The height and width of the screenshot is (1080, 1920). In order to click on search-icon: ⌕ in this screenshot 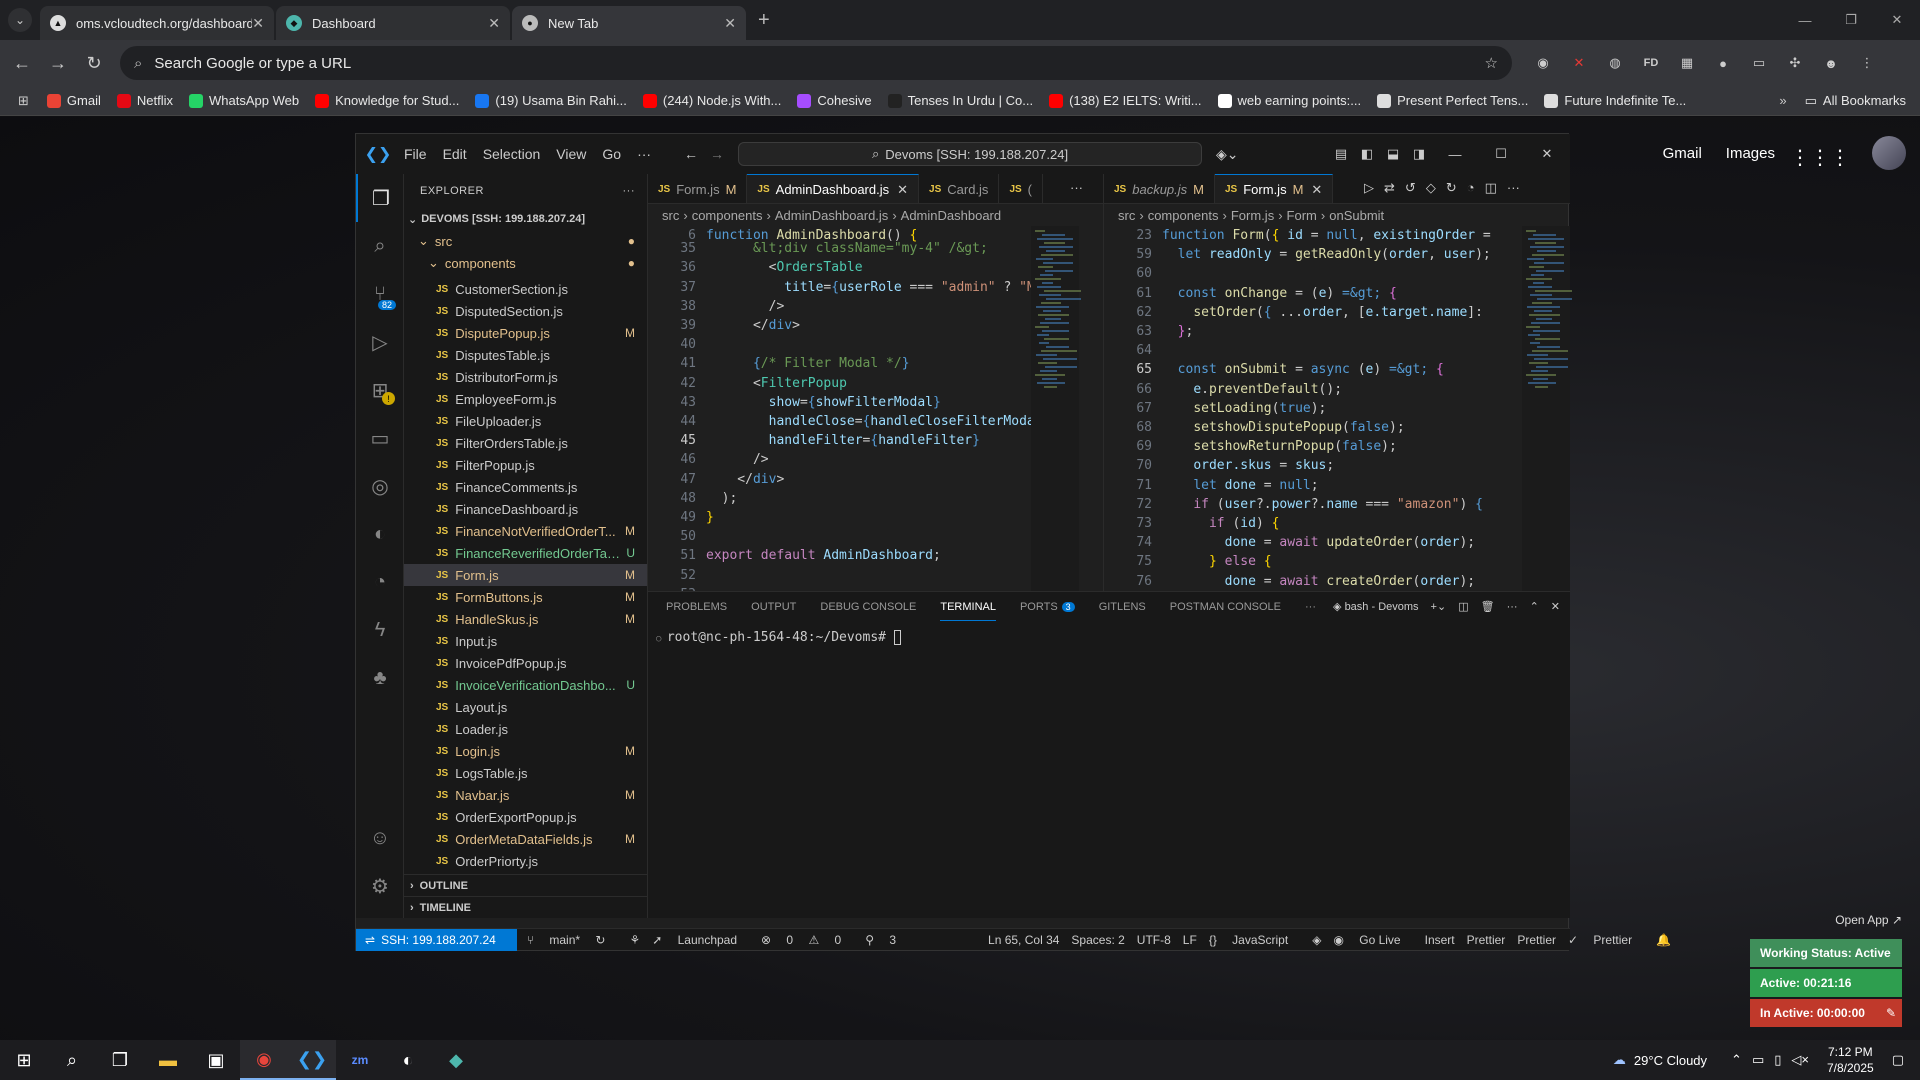, I will do `click(72, 1060)`.